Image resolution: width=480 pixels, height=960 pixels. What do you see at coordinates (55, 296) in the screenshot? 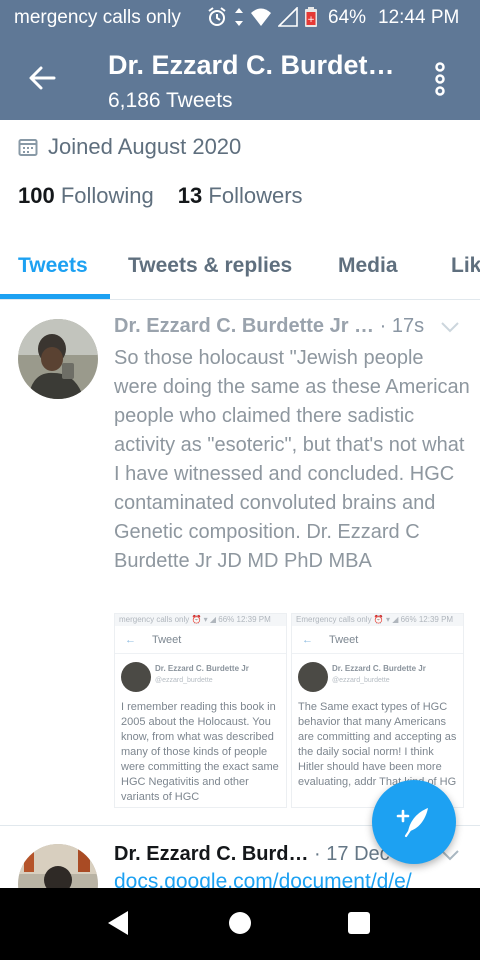
I see `active-tab-indicator` at bounding box center [55, 296].